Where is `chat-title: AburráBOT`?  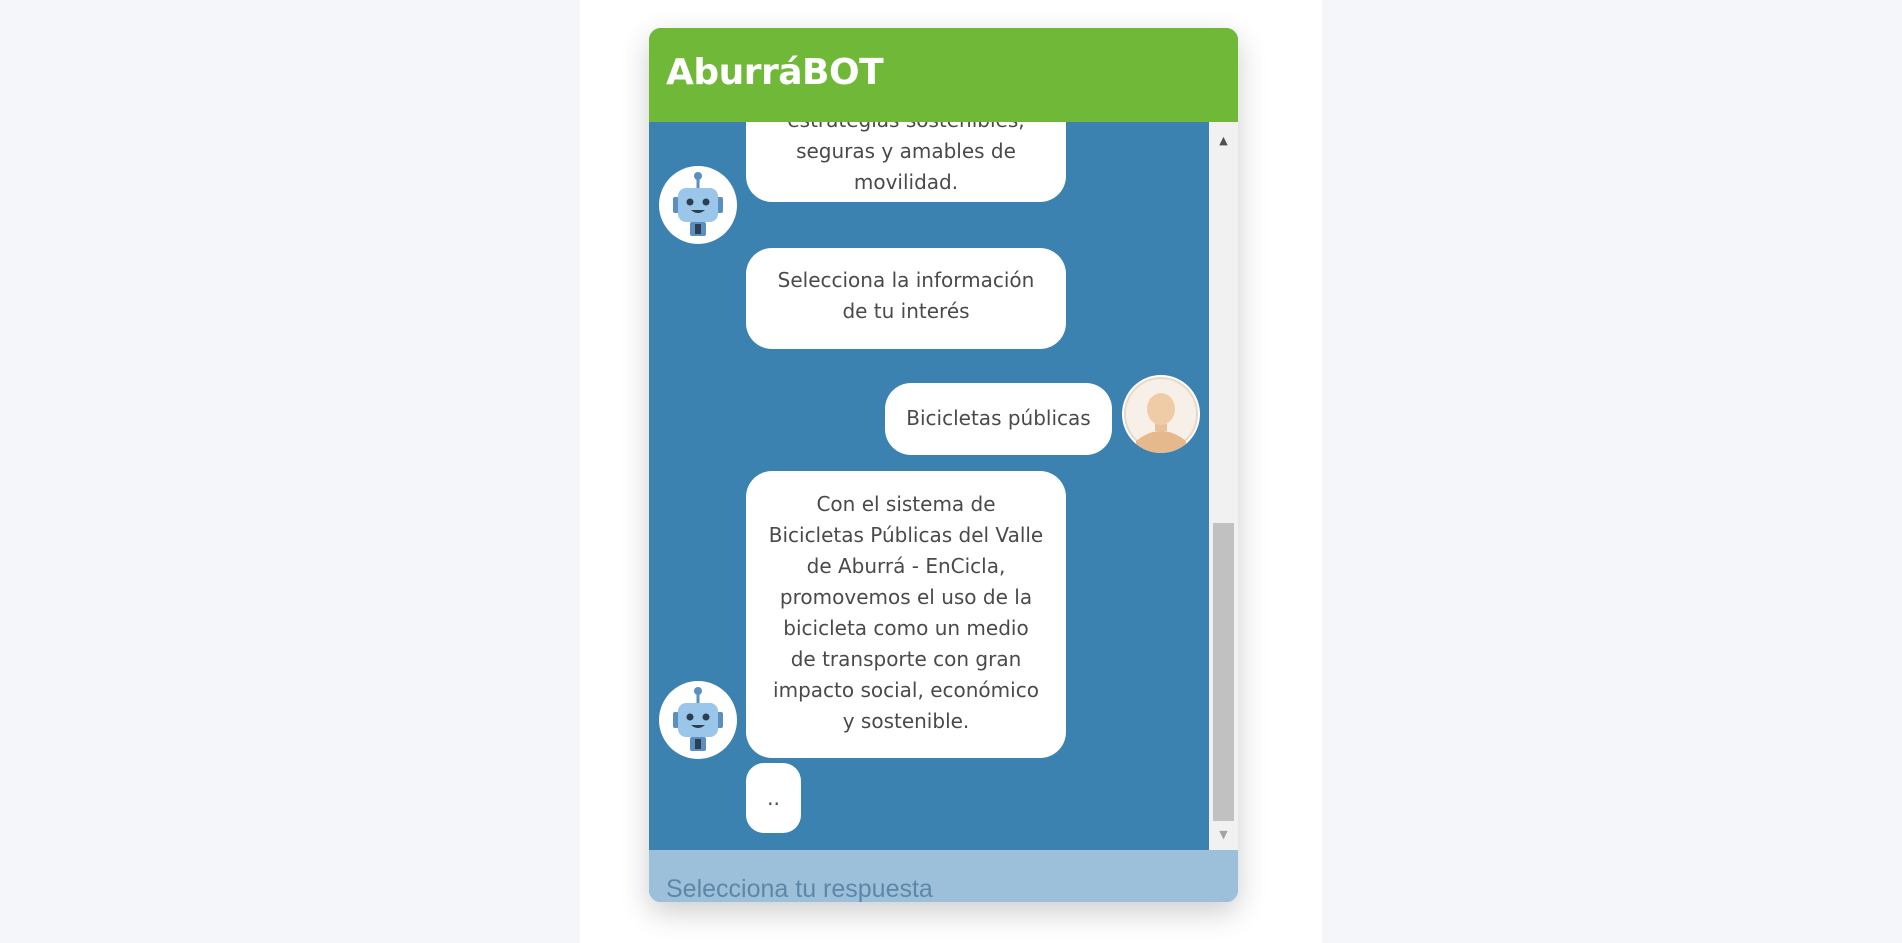
chat-title: AburráBOT is located at coordinates (775, 72).